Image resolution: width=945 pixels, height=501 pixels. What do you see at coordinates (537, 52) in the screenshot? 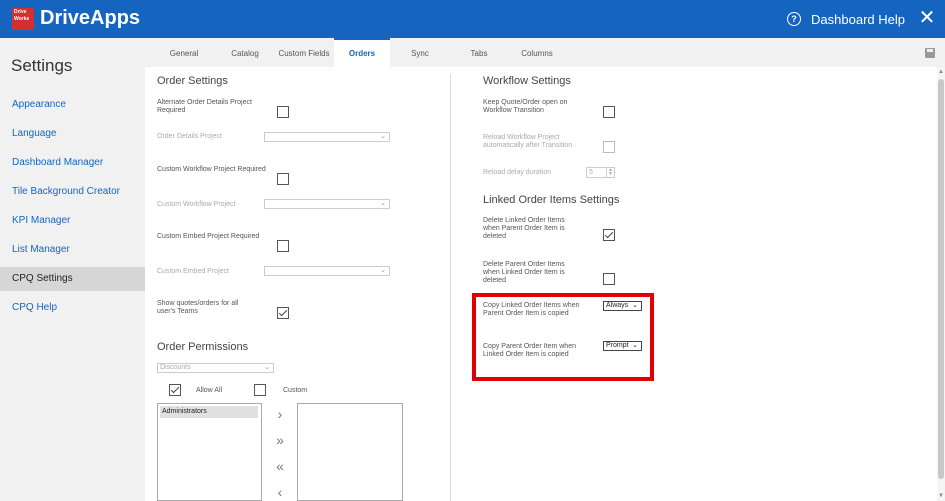
I see `tab-columns: Columns` at bounding box center [537, 52].